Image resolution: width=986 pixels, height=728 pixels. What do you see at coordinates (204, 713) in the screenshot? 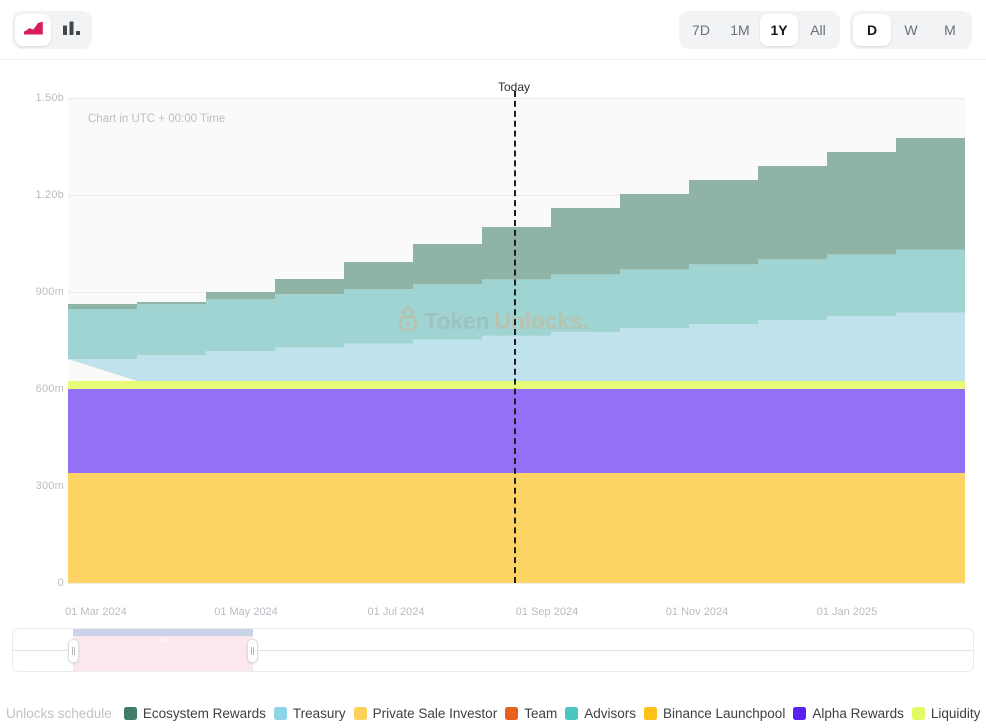
I see `legend-label-ecosystem-rewards: Ecosystem Rewards` at bounding box center [204, 713].